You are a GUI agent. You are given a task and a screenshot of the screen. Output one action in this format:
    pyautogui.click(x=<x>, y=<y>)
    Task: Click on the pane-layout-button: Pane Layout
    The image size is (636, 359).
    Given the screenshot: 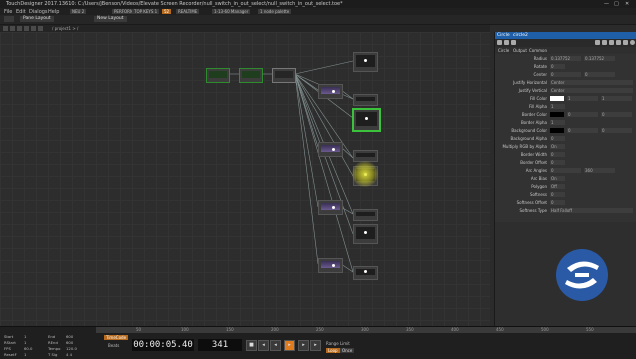 What is the action you would take?
    pyautogui.click(x=37, y=19)
    